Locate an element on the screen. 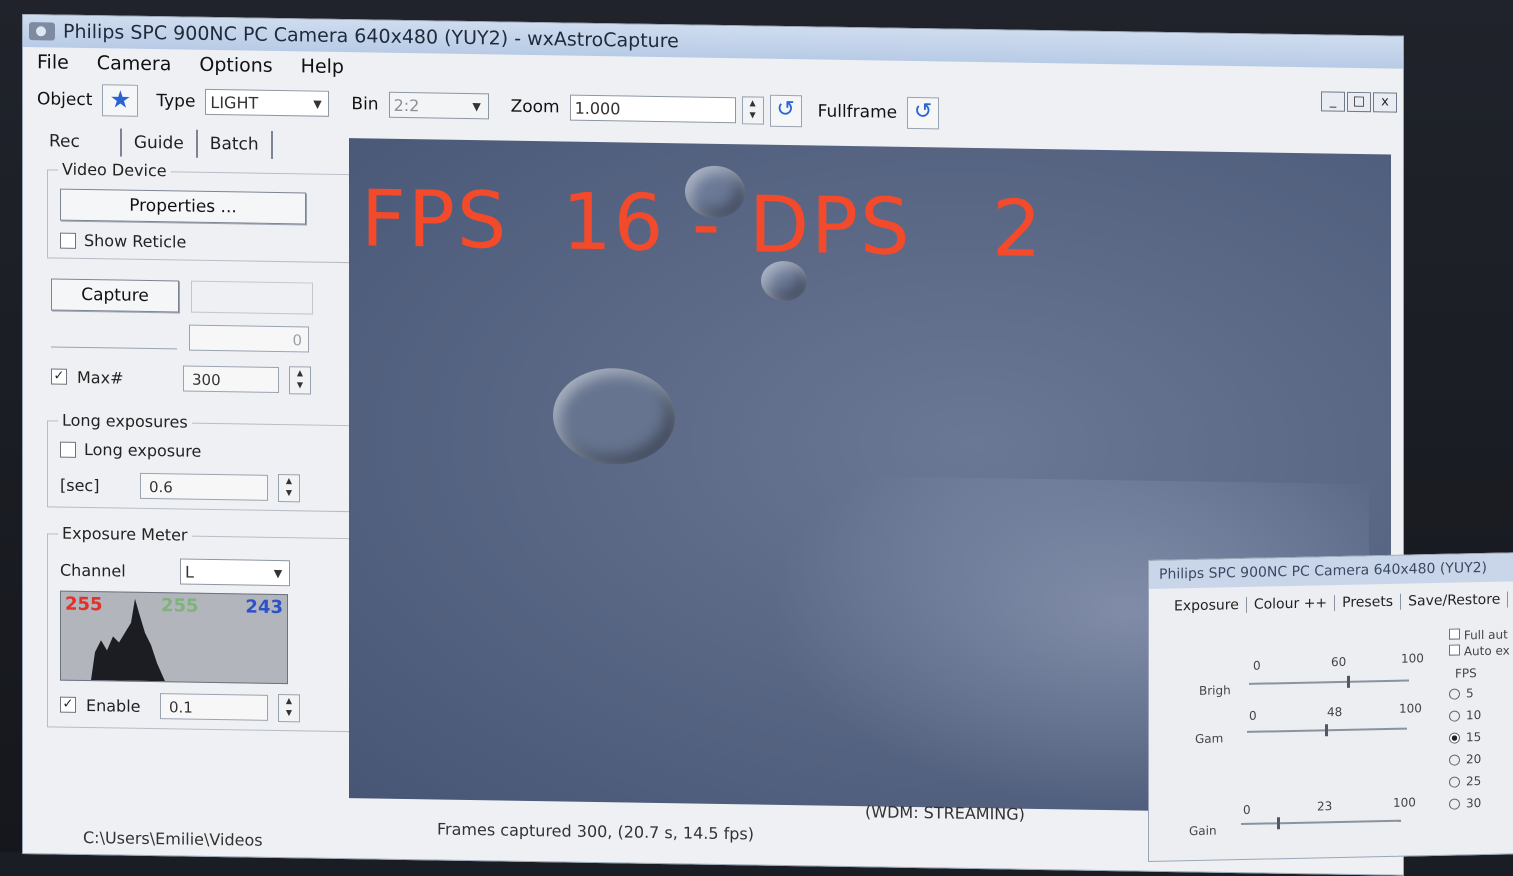 This screenshot has width=1513, height=876. max-stepper: ▲ ▼ is located at coordinates (300, 380).